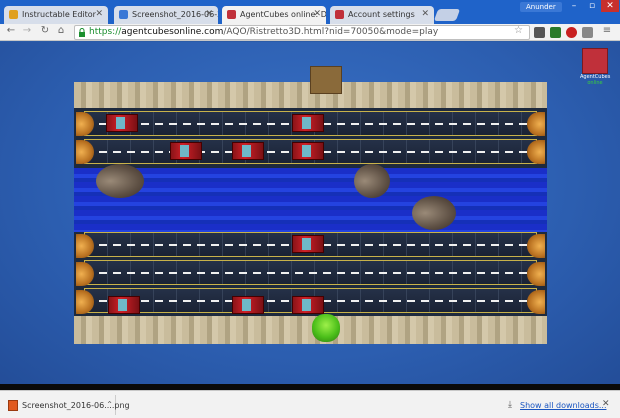  I want to click on road-lane, so click(310, 272).